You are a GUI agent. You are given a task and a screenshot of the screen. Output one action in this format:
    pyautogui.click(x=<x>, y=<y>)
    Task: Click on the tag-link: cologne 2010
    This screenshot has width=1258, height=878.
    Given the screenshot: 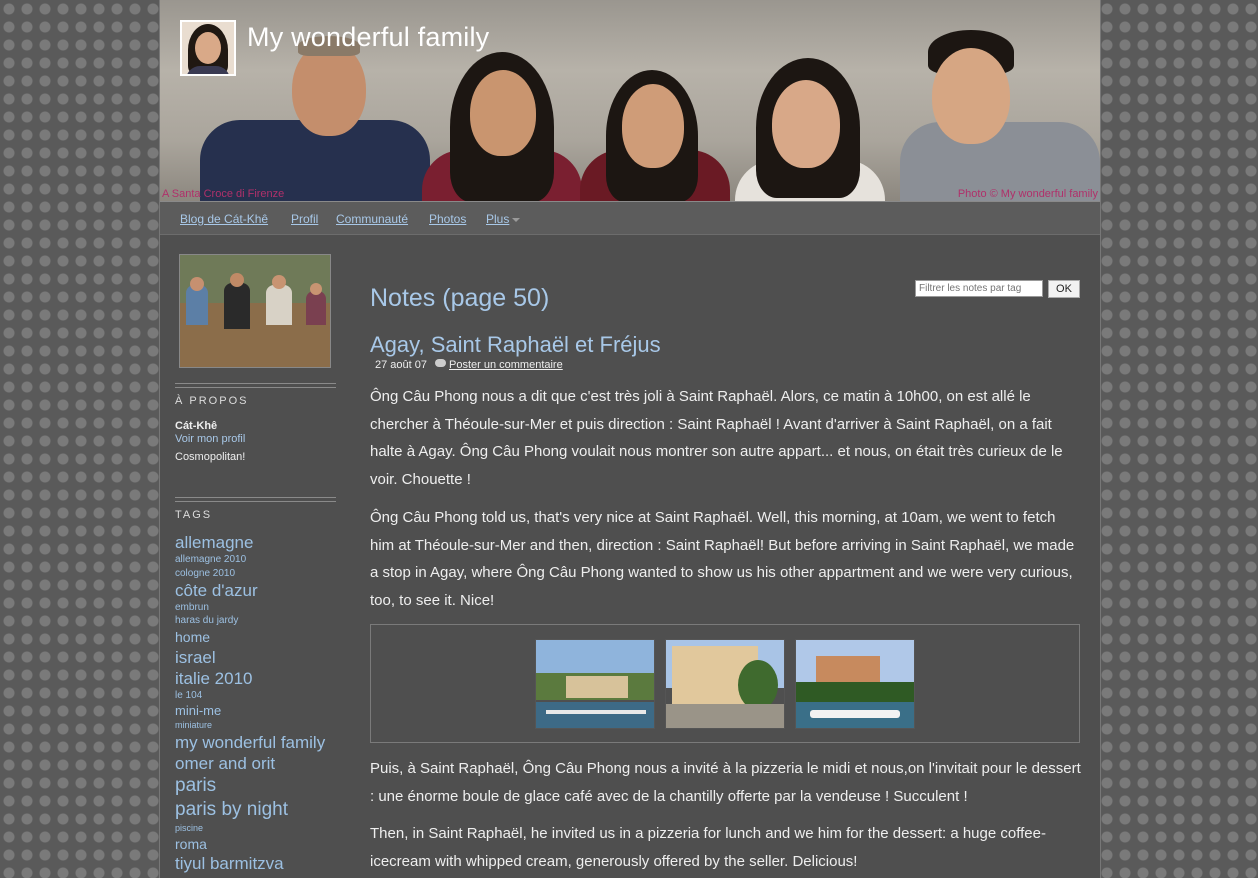 What is the action you would take?
    pyautogui.click(x=205, y=574)
    